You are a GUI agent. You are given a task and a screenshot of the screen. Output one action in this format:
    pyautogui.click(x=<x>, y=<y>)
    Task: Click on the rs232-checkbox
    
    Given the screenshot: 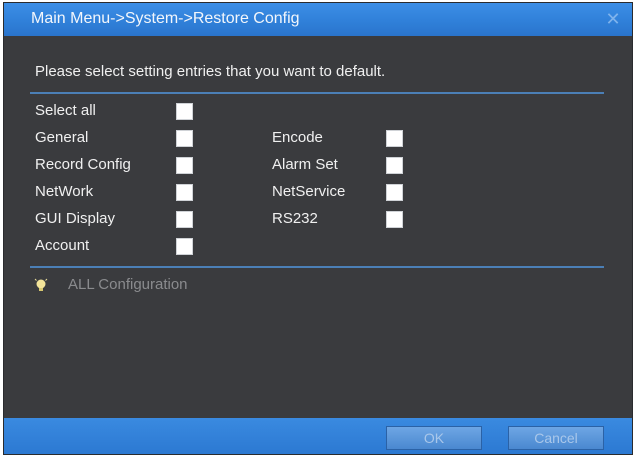 What is the action you would take?
    pyautogui.click(x=394, y=219)
    